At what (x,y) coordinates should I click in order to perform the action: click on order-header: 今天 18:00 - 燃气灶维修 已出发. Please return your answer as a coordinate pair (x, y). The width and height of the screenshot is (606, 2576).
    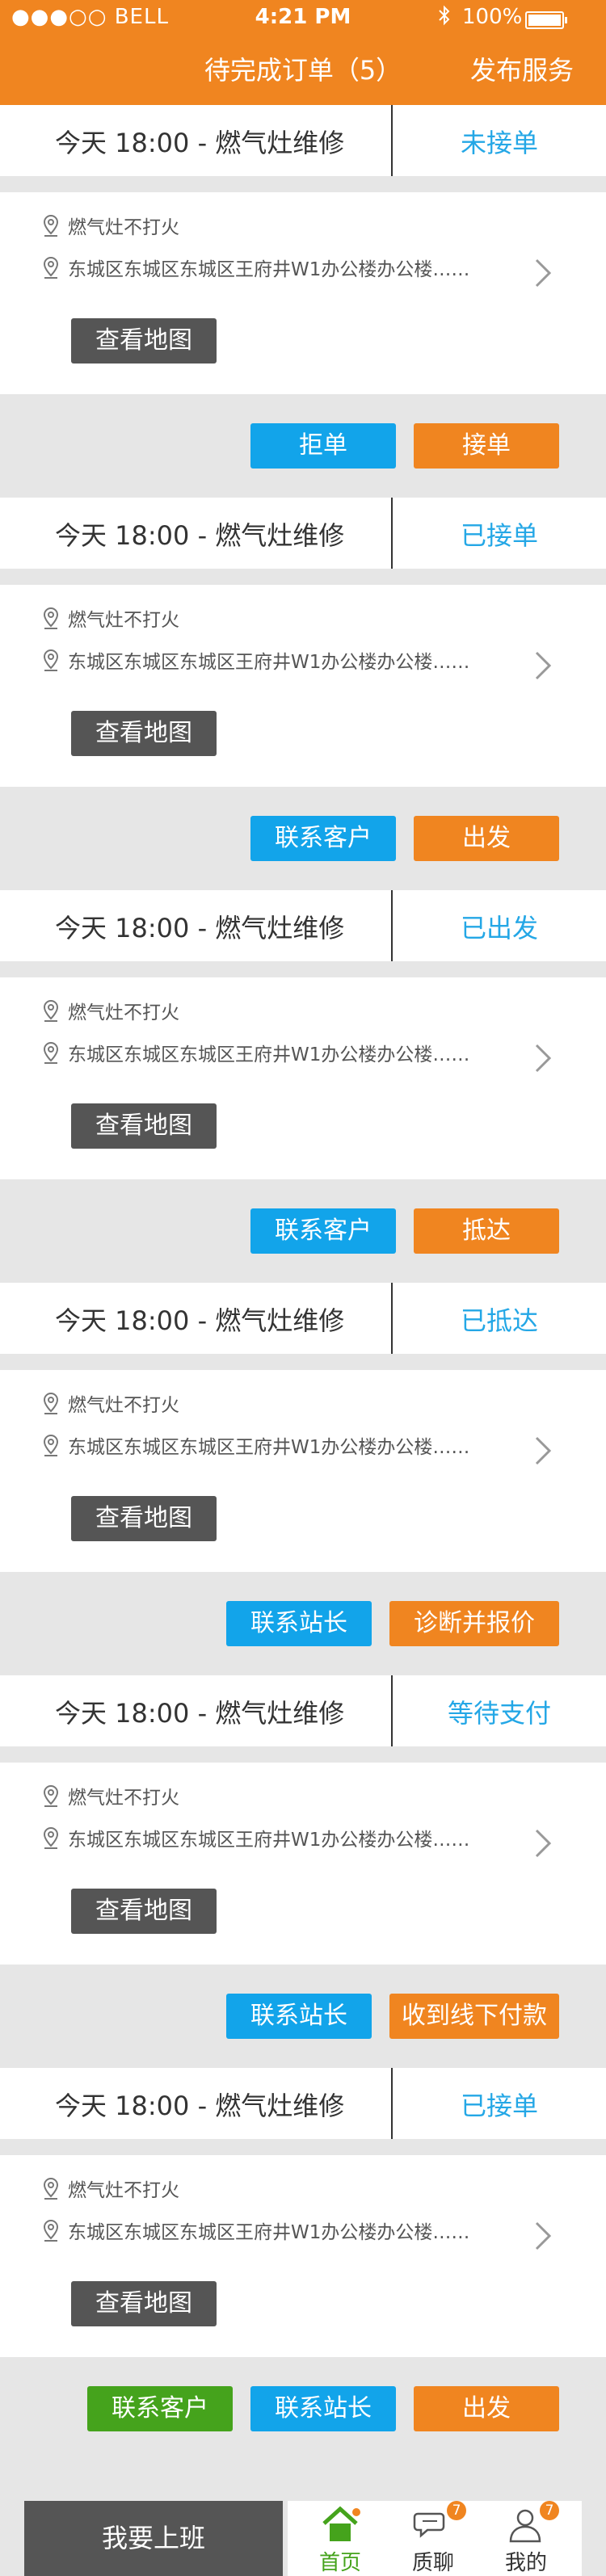
    Looking at the image, I should click on (303, 926).